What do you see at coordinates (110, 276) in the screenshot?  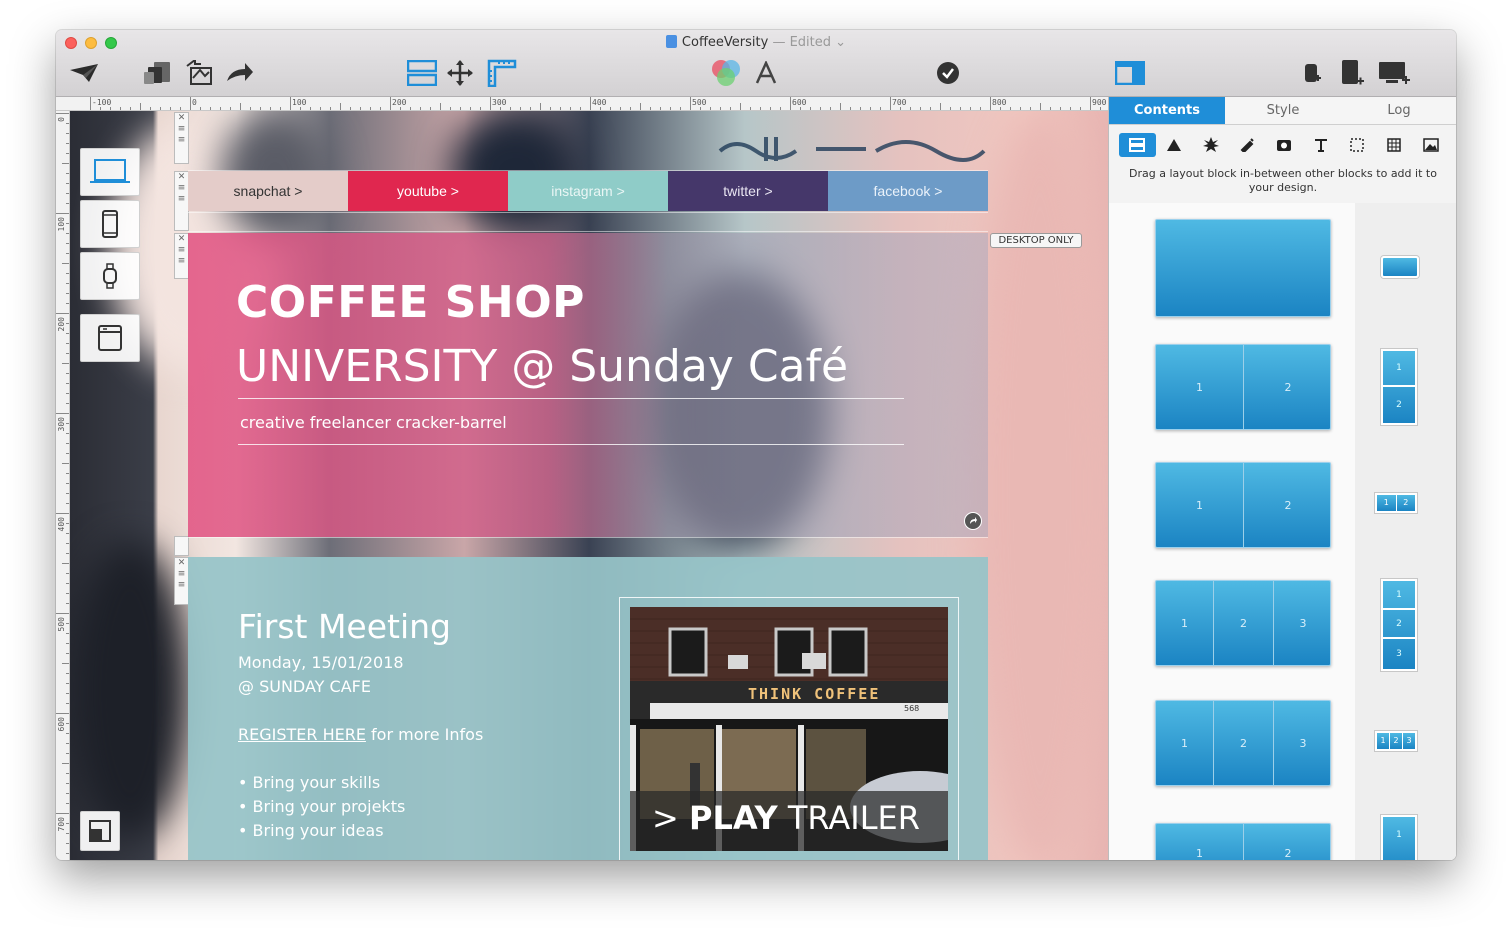 I see `watch-view-button` at bounding box center [110, 276].